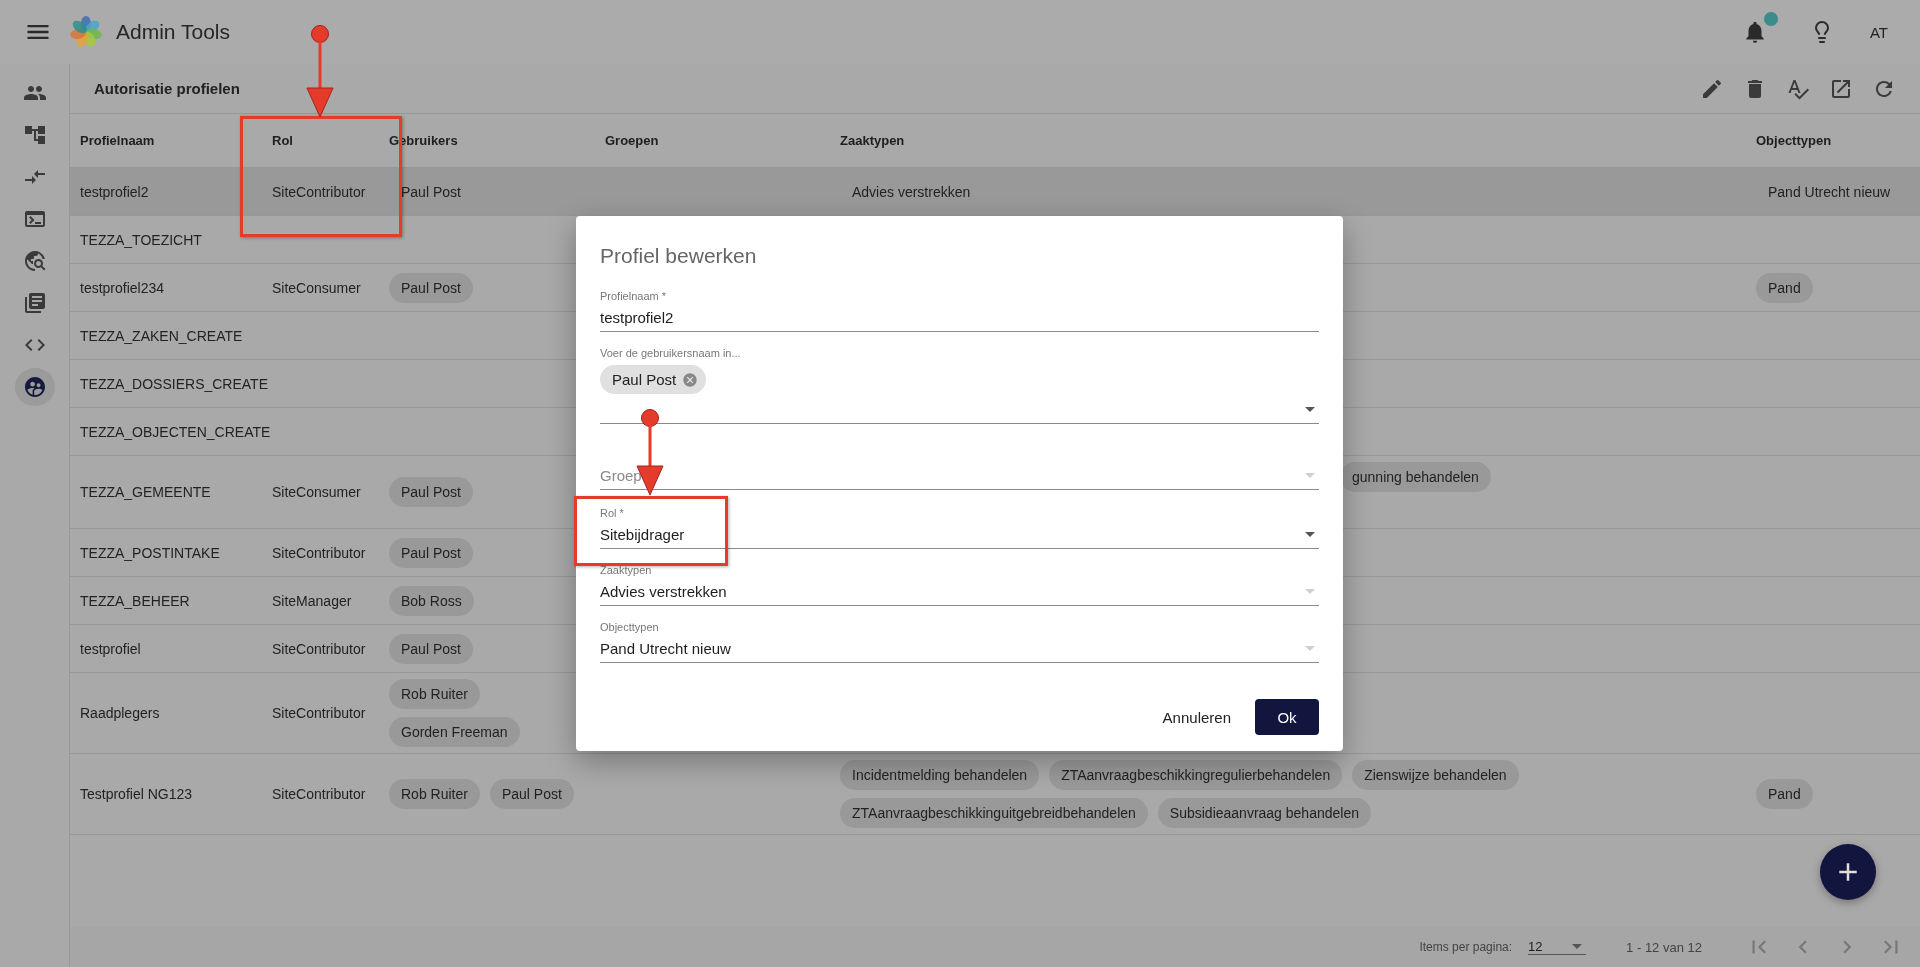 Image resolution: width=1920 pixels, height=967 pixels. Describe the element at coordinates (454, 732) in the screenshot. I see `user-chip: Gorden Freeman` at that location.